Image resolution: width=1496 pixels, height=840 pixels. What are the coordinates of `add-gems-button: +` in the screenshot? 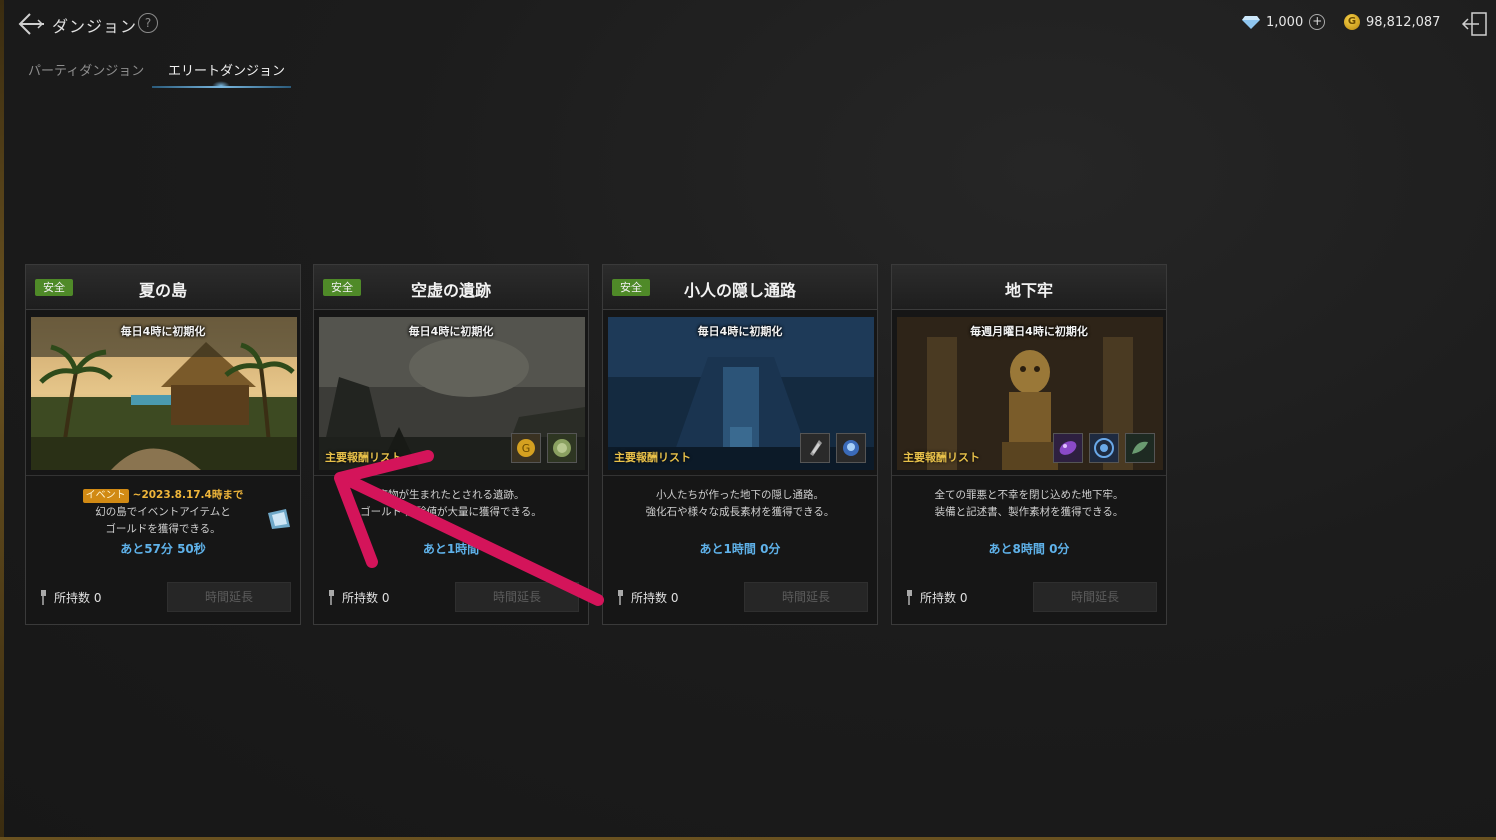 It's located at (1317, 22).